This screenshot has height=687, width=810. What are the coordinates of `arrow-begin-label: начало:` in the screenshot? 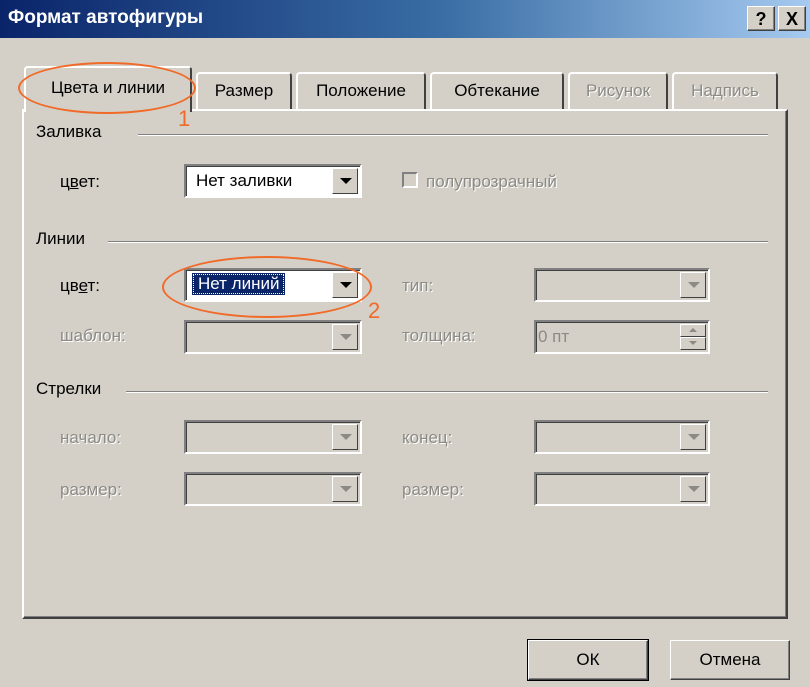 It's located at (91, 437).